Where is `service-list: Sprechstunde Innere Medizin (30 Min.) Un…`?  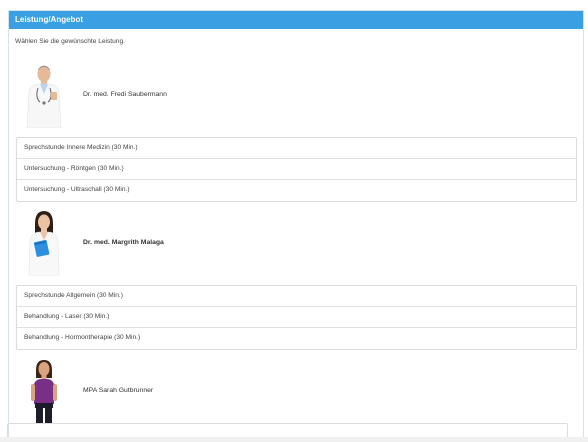 service-list: Sprechstunde Innere Medizin (30 Min.) Un… is located at coordinates (296, 169).